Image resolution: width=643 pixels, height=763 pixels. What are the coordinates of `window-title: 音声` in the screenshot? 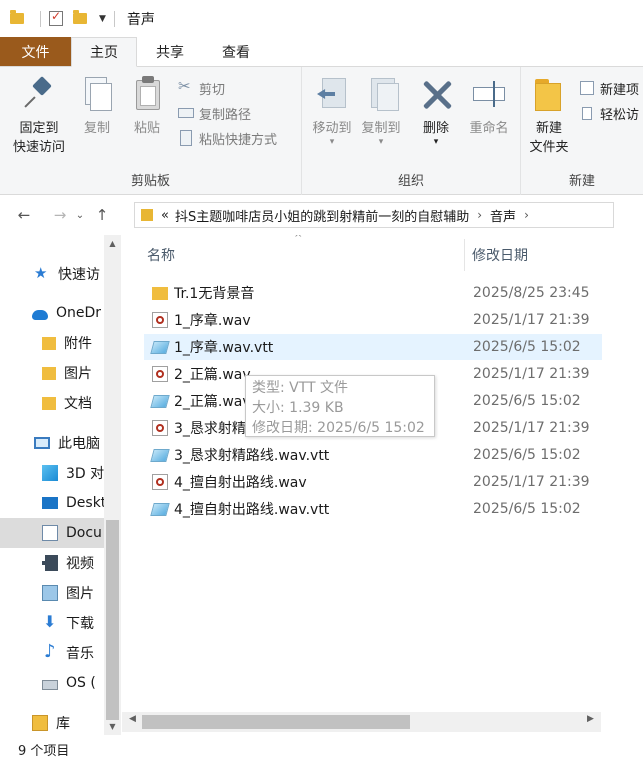 It's located at (140, 19).